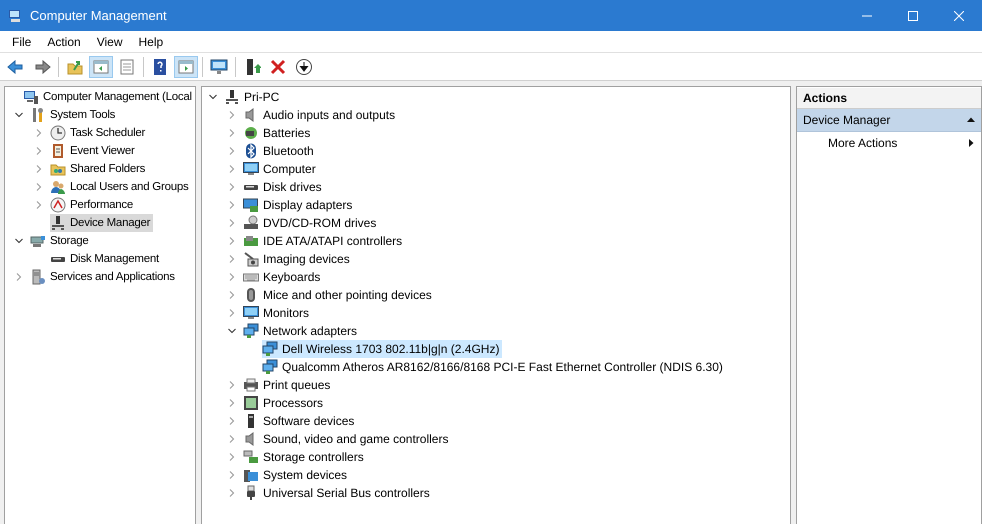 The width and height of the screenshot is (982, 524). I want to click on tree-item: Mice and other pointing devices, so click(339, 295).